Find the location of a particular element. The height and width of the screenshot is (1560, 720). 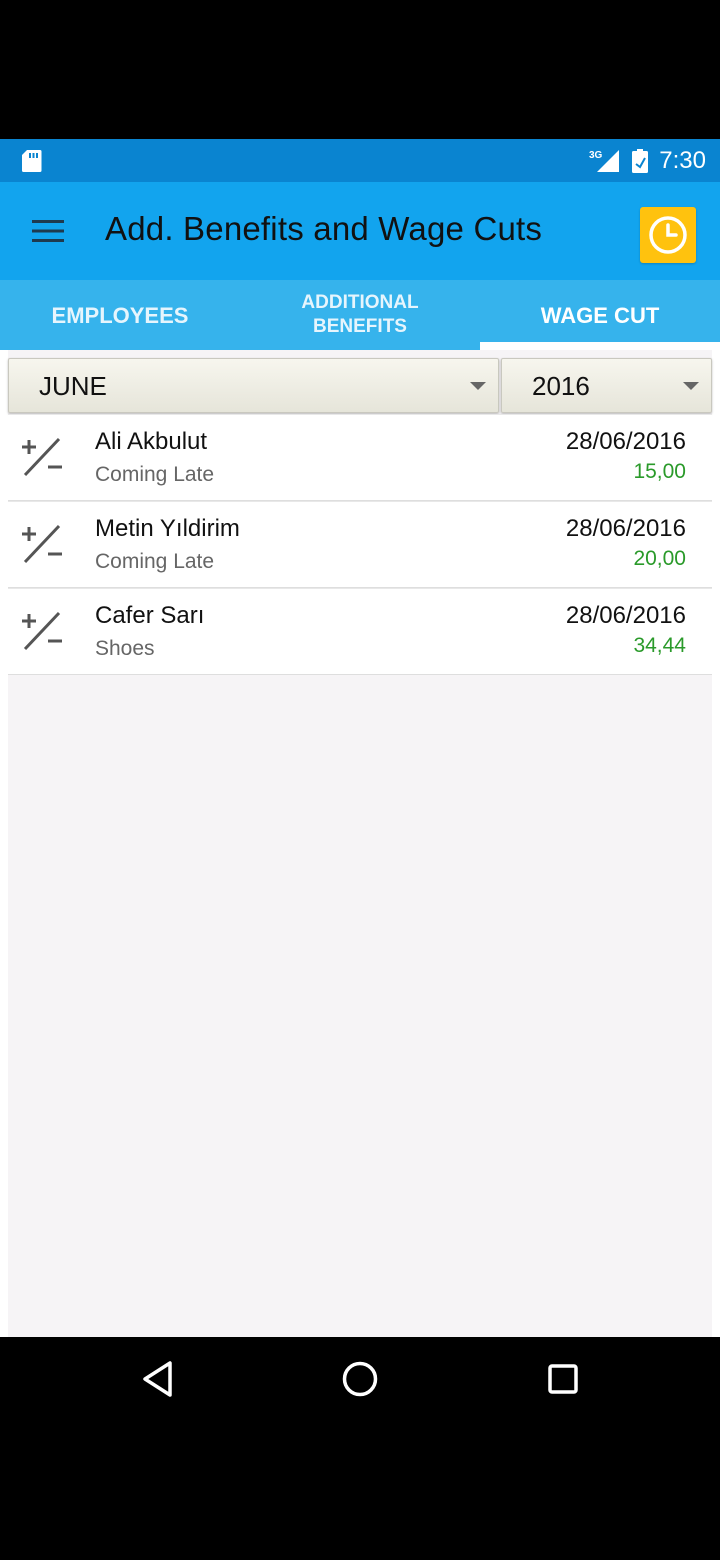

status-time: 7:30 is located at coordinates (682, 160).